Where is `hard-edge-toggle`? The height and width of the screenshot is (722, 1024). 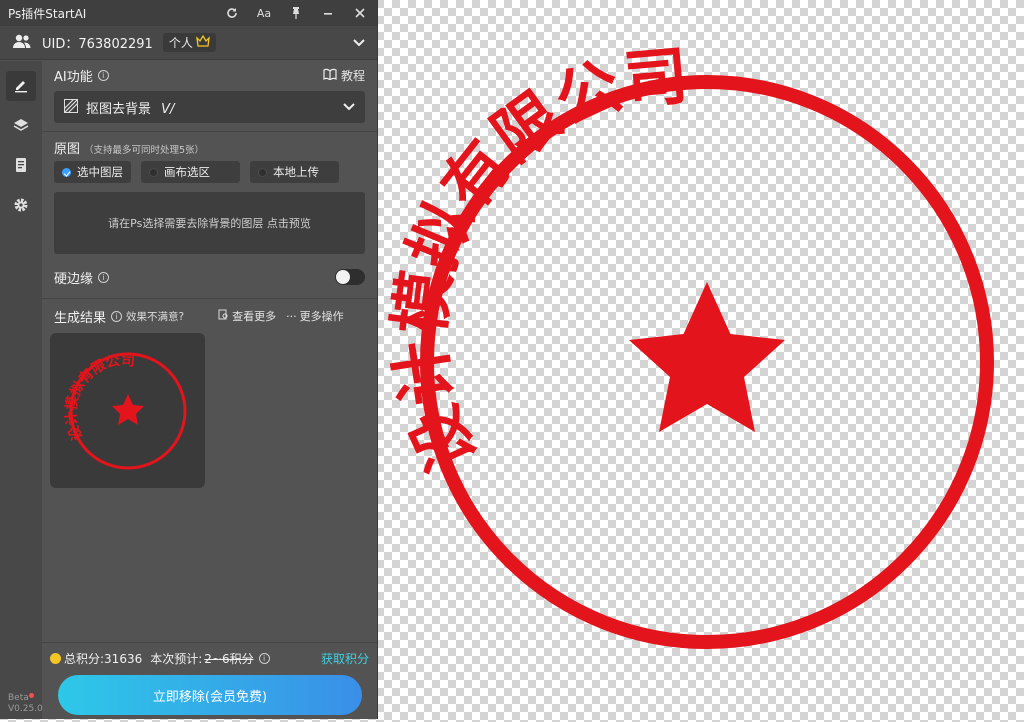 hard-edge-toggle is located at coordinates (350, 277).